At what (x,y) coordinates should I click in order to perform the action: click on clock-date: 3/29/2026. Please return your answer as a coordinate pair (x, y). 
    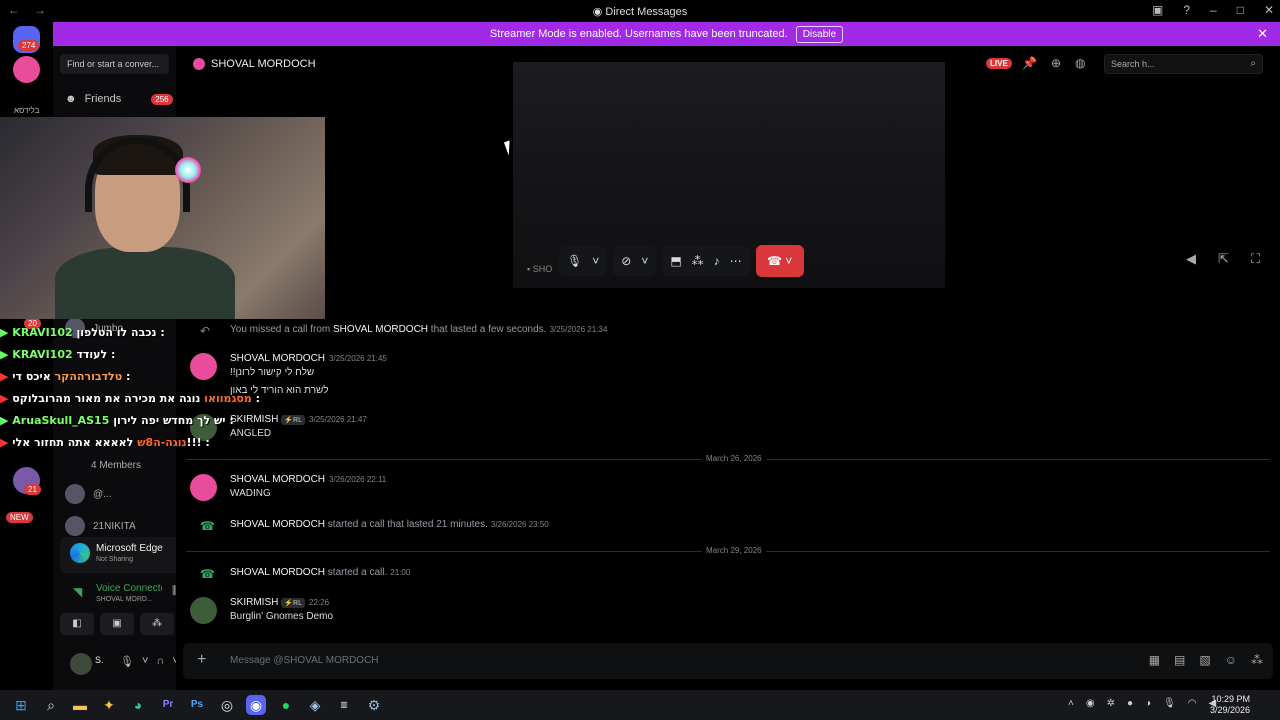
    Looking at the image, I should click on (1230, 710).